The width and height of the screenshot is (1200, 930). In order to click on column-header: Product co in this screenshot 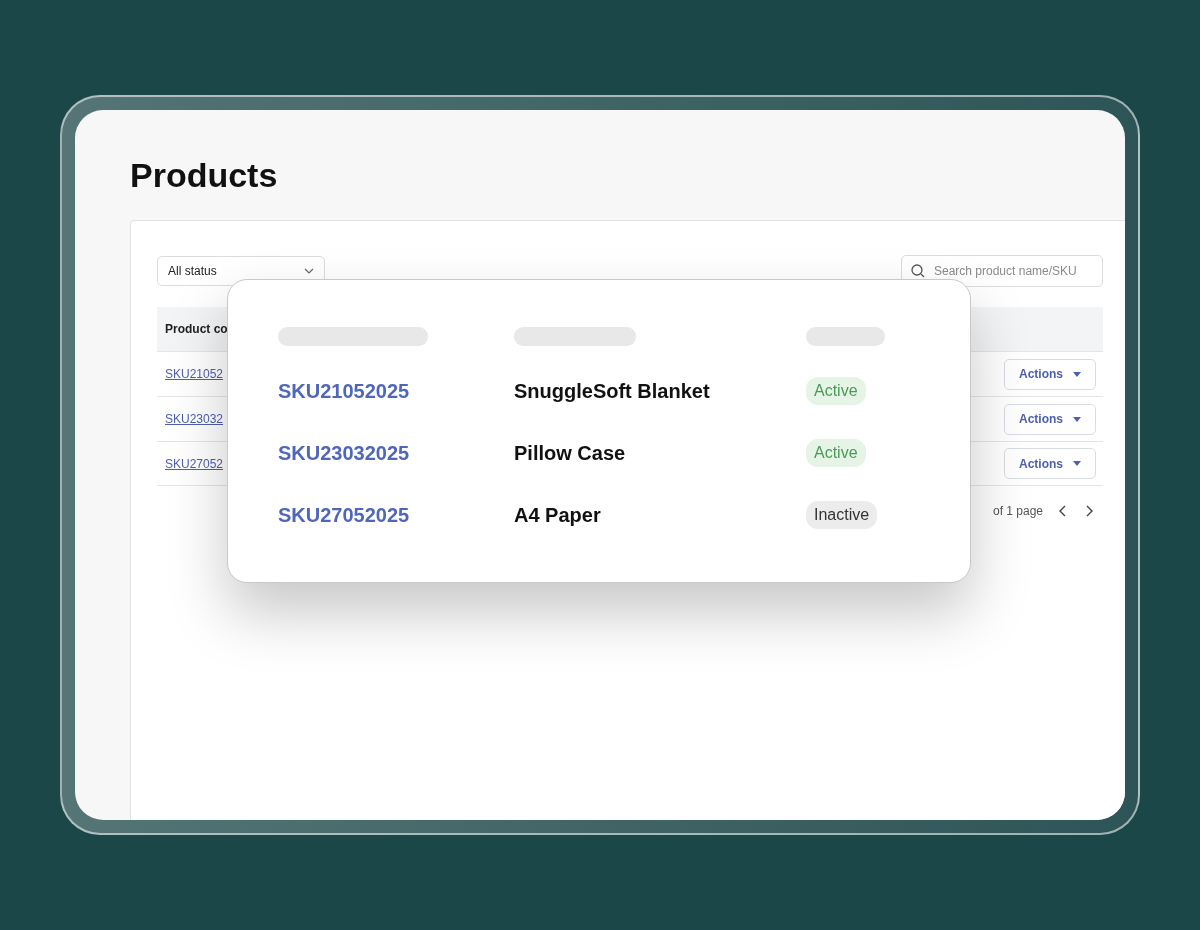, I will do `click(196, 329)`.